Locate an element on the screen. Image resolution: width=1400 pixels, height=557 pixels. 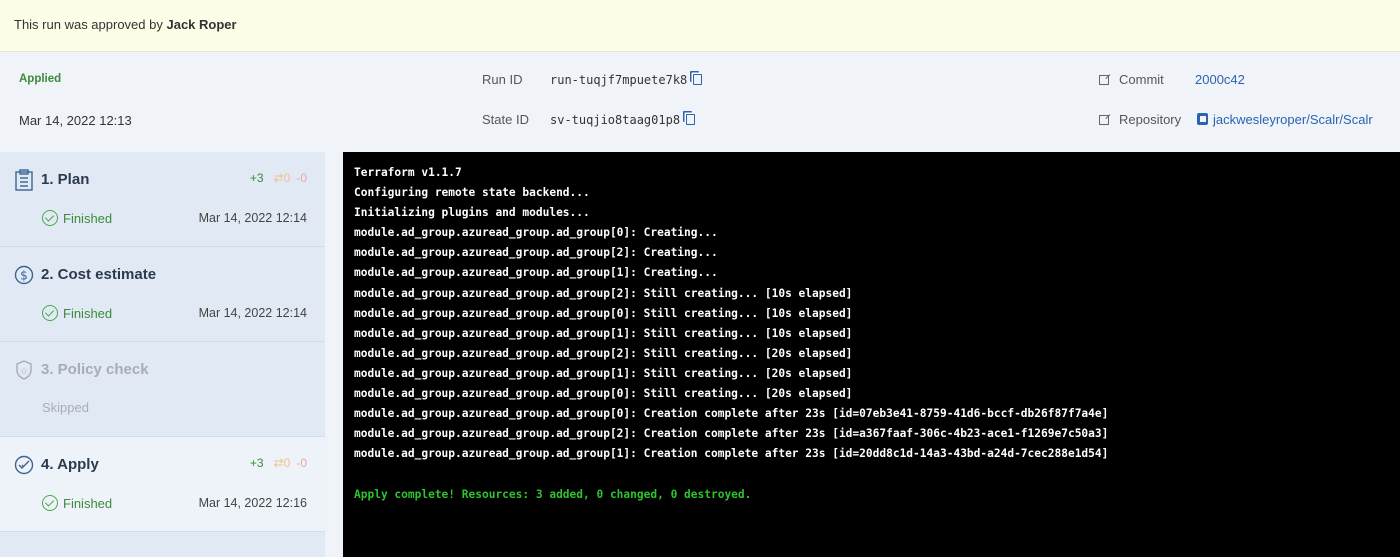
dollar-circle-icon: $ is located at coordinates (24, 275).